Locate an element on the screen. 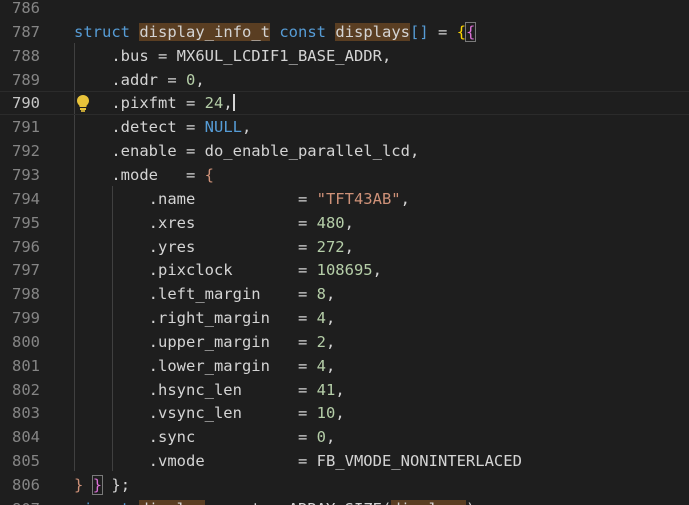 The width and height of the screenshot is (689, 505). code-token: .yres = is located at coordinates (195, 247).